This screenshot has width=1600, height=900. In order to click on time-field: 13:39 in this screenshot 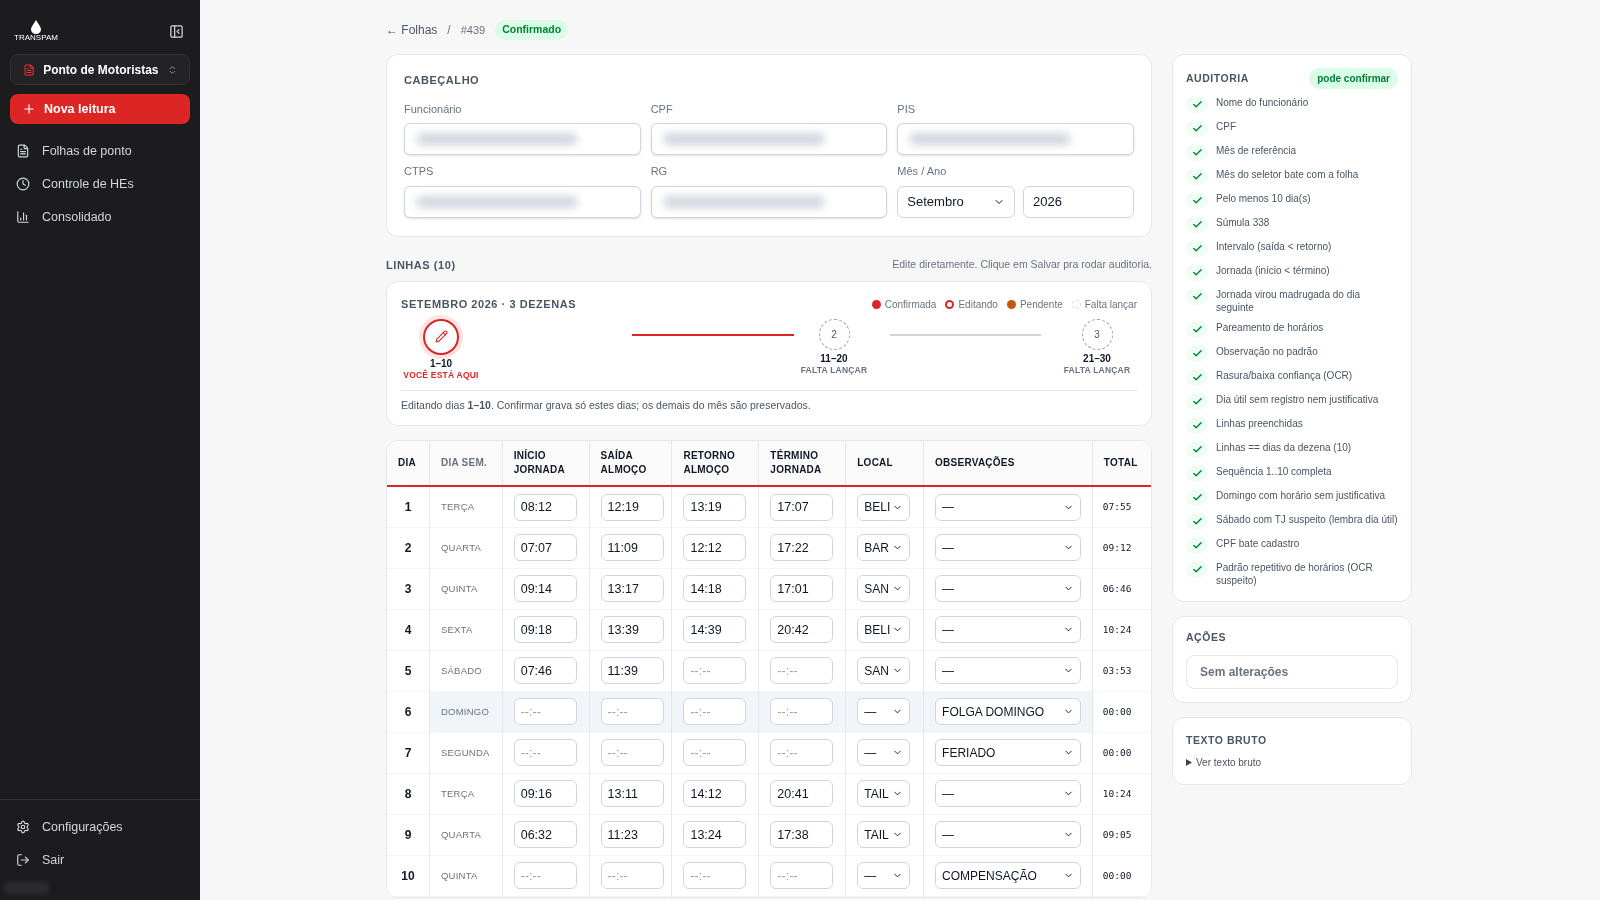, I will do `click(632, 630)`.